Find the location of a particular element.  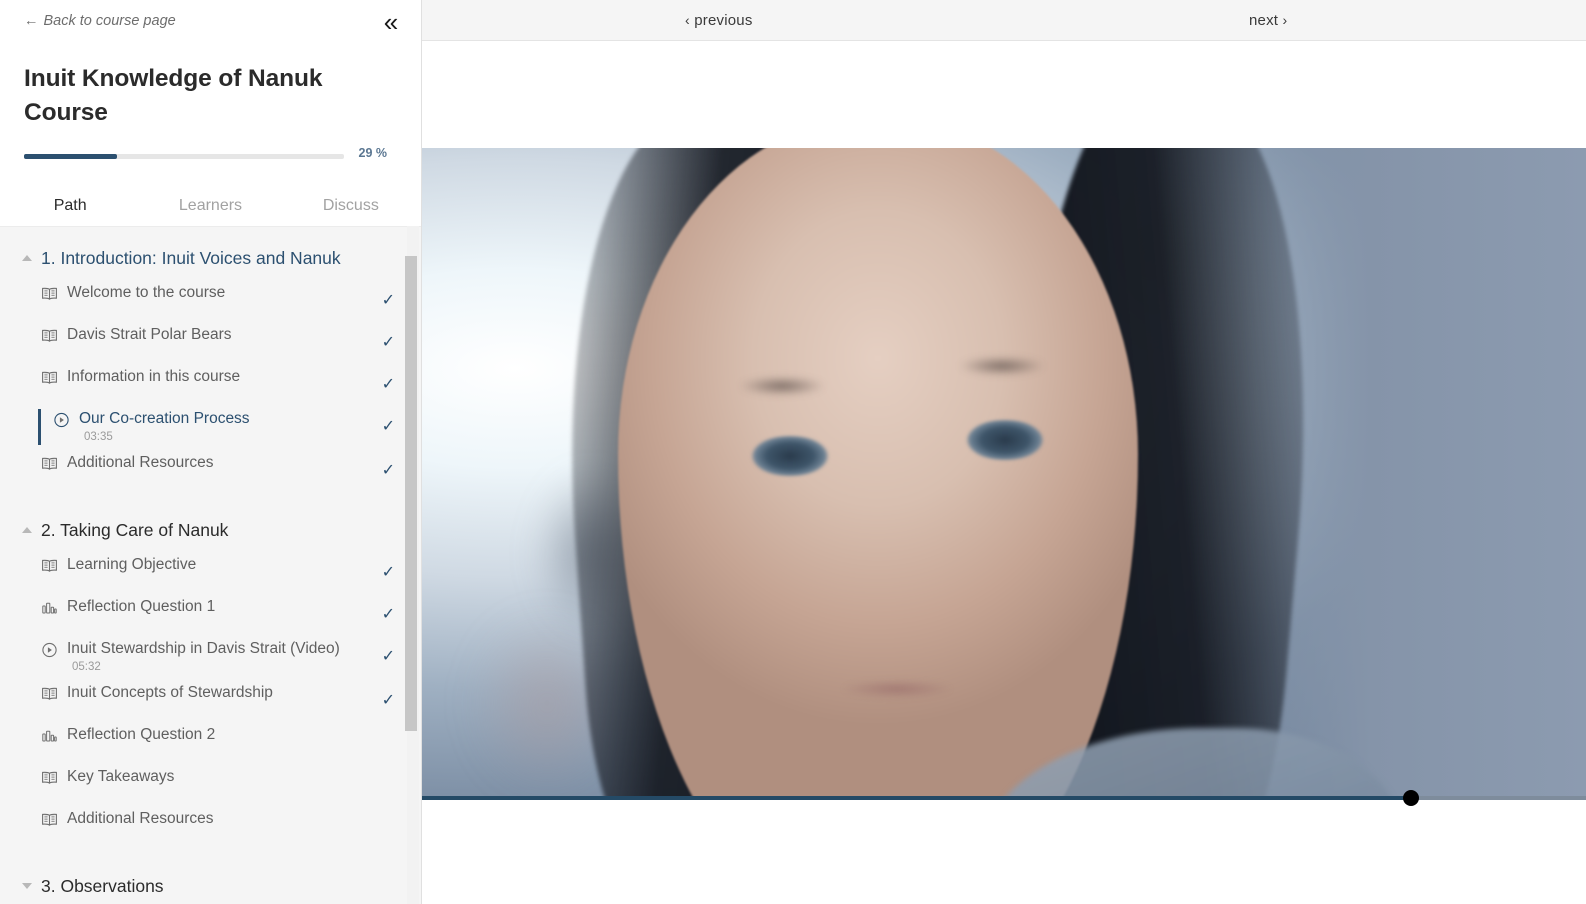

course-path-item: Additional Resources is located at coordinates (210, 827).